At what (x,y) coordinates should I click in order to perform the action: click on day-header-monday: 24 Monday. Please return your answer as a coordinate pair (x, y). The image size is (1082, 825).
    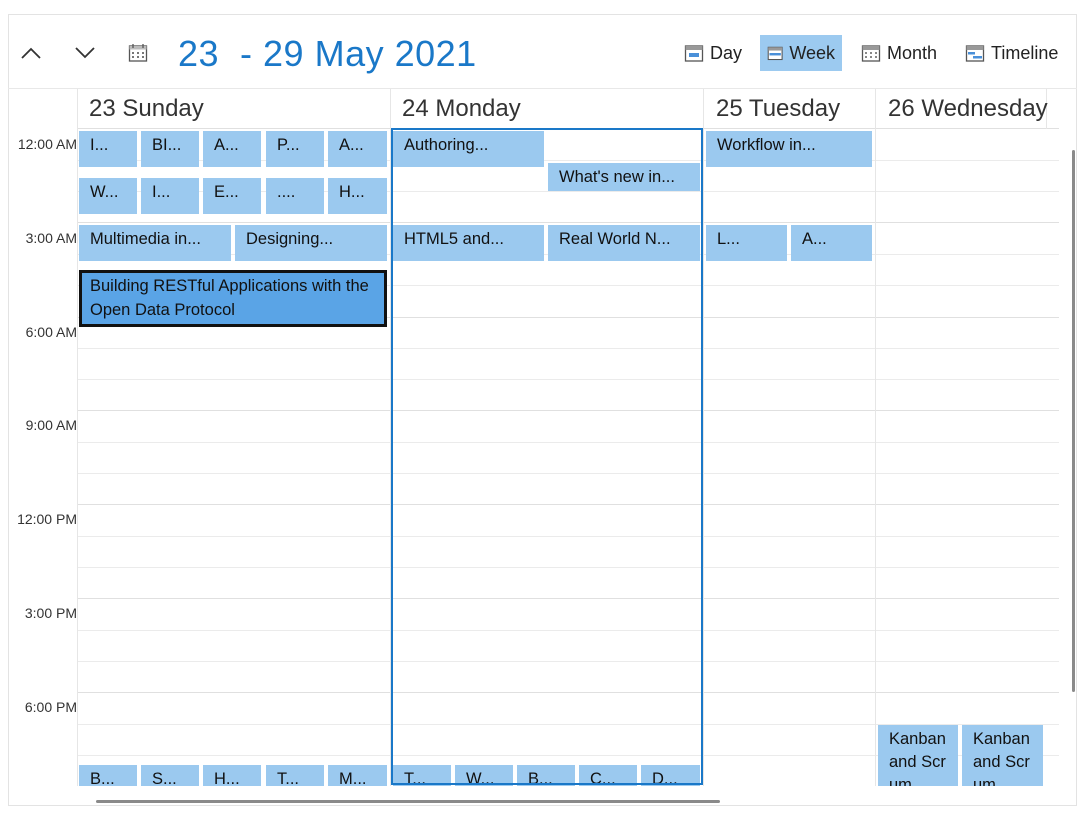
    Looking at the image, I should click on (461, 109).